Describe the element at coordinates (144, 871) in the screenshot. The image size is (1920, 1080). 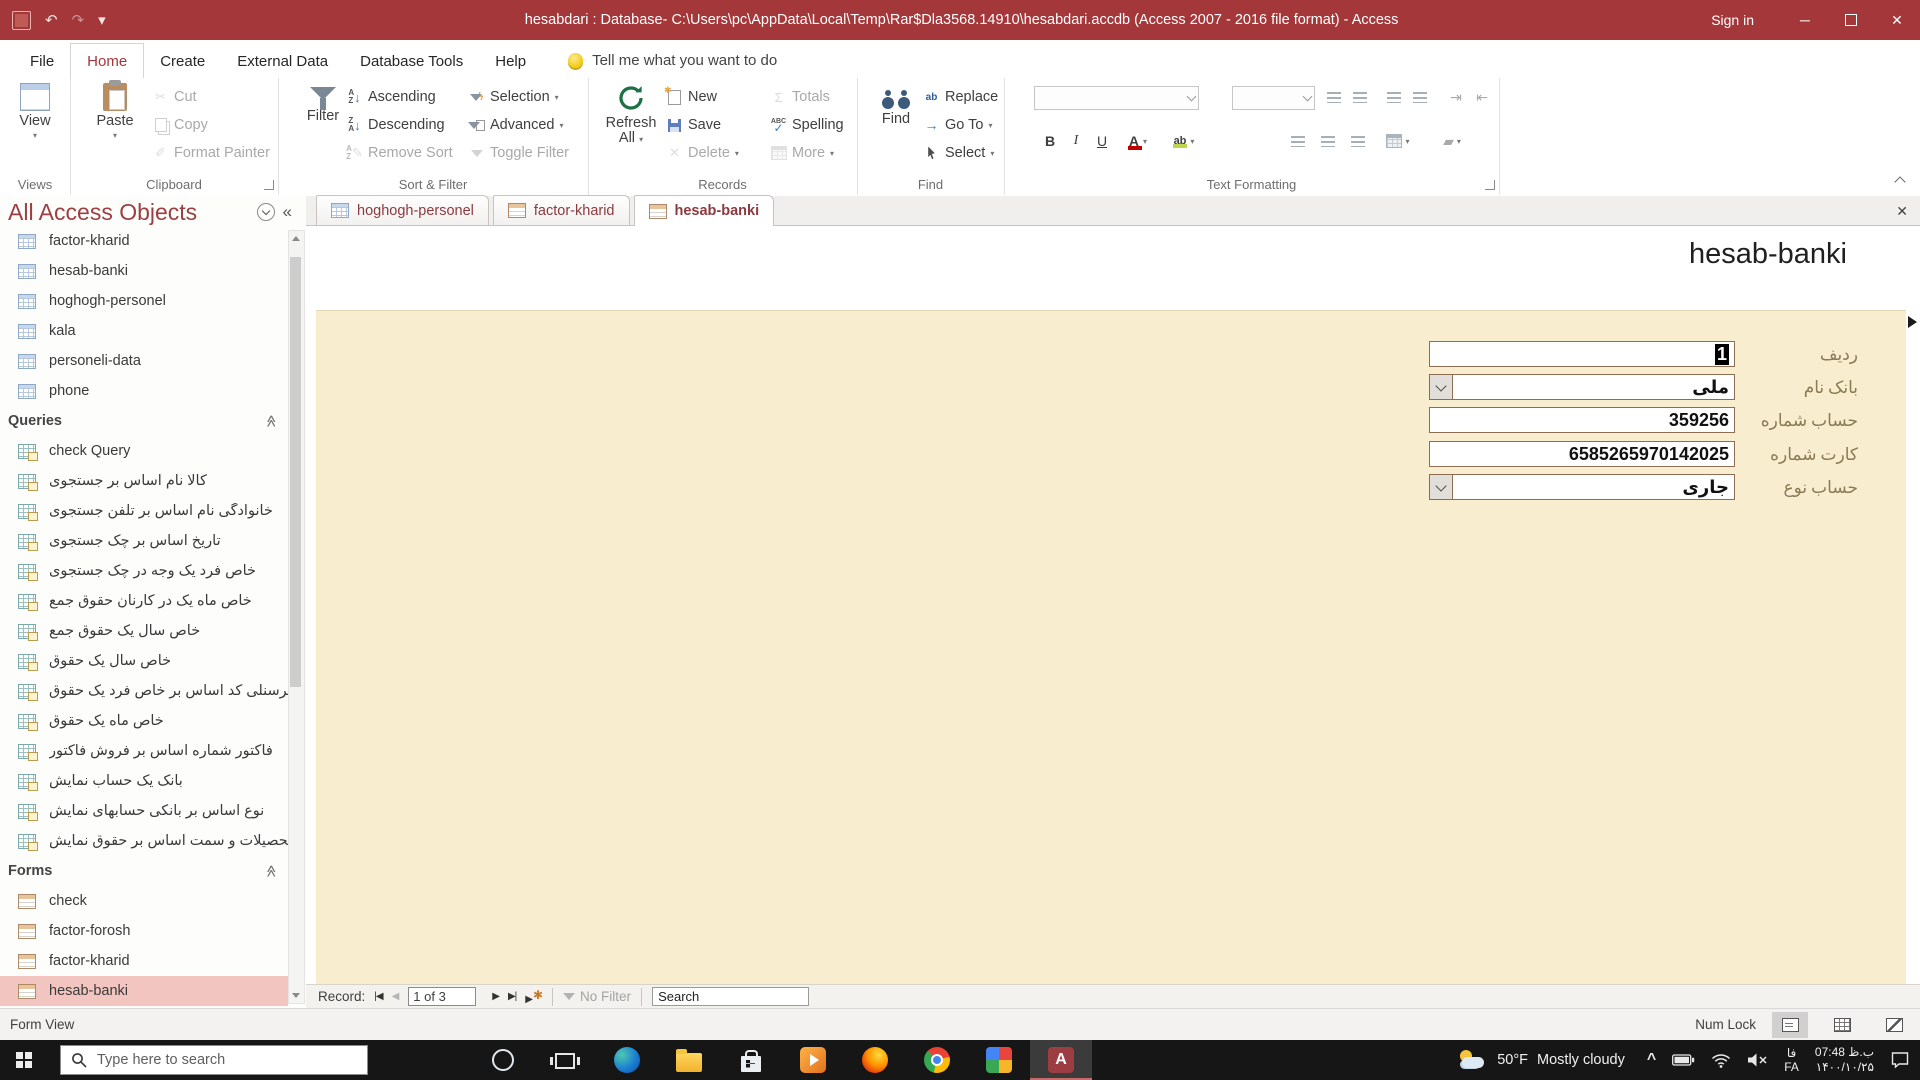
I see `nav-section-forms: Forms ≪` at that location.